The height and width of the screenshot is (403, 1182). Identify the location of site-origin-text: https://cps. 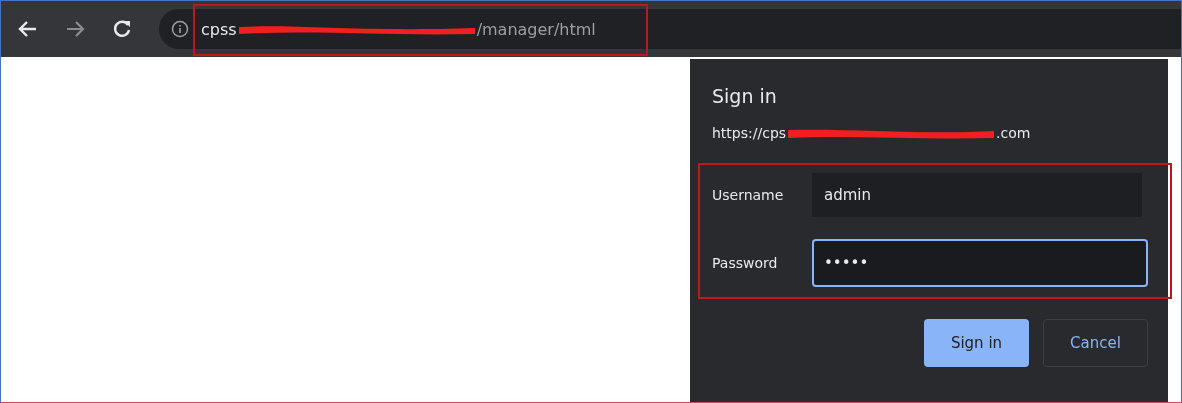
(749, 133).